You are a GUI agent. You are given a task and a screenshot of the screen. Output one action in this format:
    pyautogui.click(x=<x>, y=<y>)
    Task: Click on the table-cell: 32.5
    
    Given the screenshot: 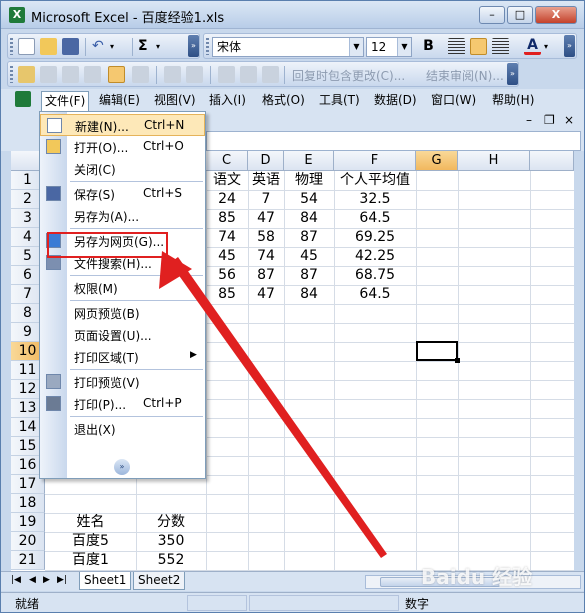 What is the action you would take?
    pyautogui.click(x=375, y=199)
    